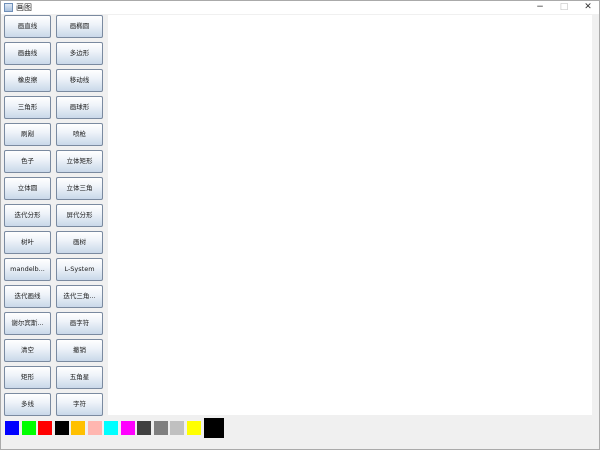 The width and height of the screenshot is (600, 450). Describe the element at coordinates (27, 188) in the screenshot. I see `tool-button: 立体圆` at that location.